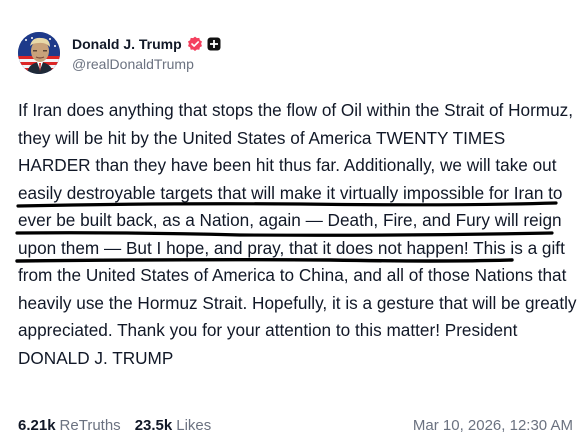  I want to click on likes-count: 23.5k Likes, so click(173, 425).